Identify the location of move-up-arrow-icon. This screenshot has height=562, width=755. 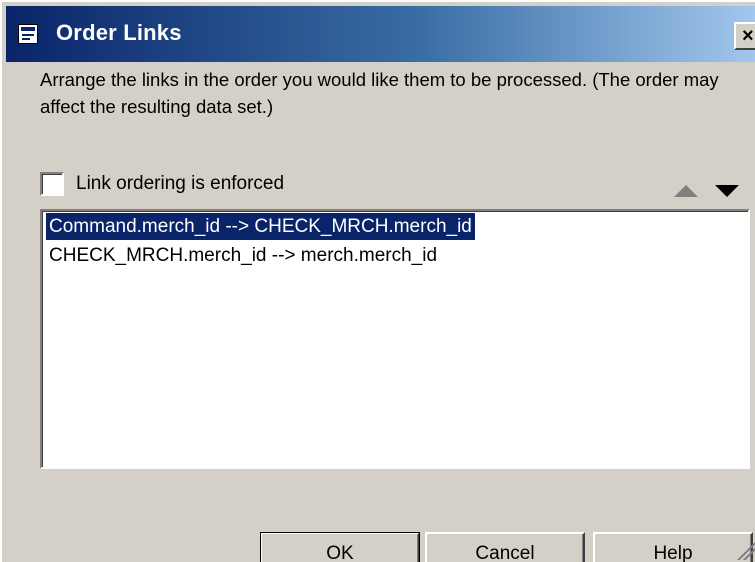
(686, 191).